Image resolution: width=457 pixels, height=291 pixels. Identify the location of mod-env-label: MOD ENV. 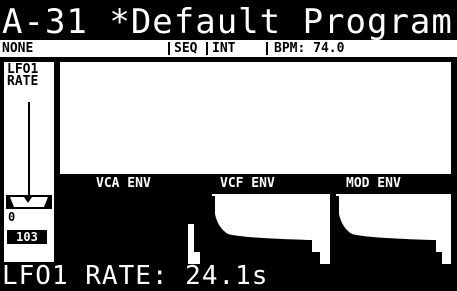
(373, 184).